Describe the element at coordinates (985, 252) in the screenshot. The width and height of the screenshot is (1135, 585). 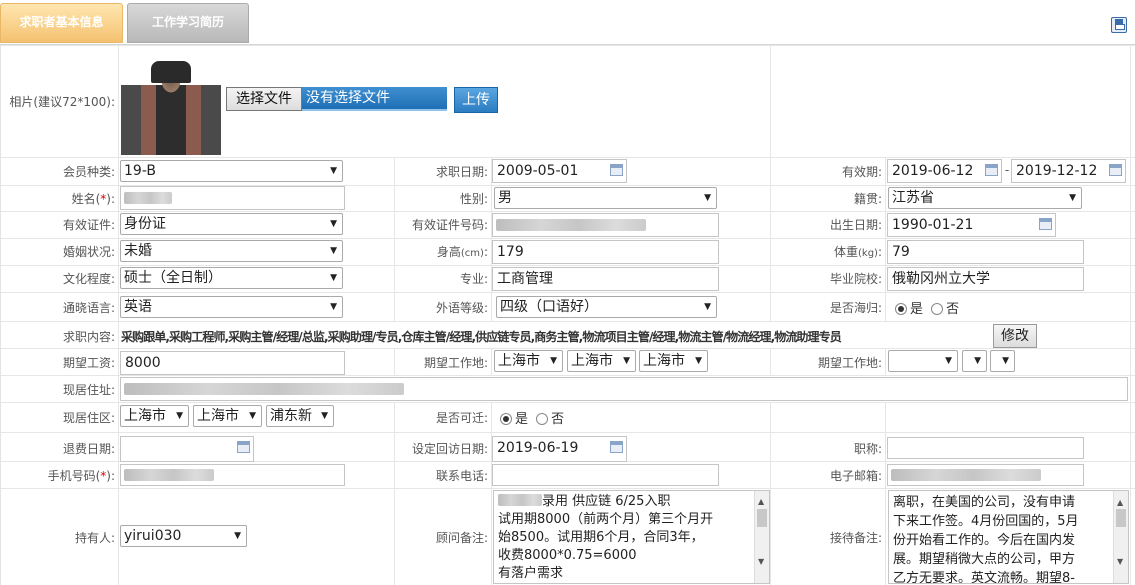
I see `weight-input: 79` at that location.